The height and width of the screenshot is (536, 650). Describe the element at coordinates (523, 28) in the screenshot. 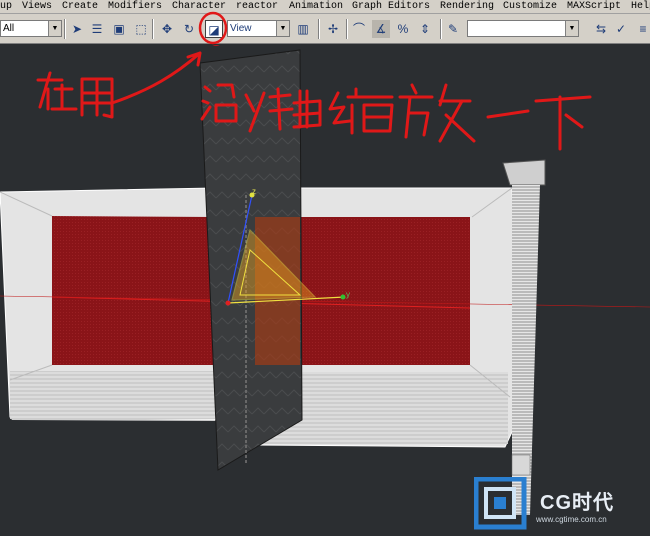

I see `named-selection-dropdown: ▼` at that location.